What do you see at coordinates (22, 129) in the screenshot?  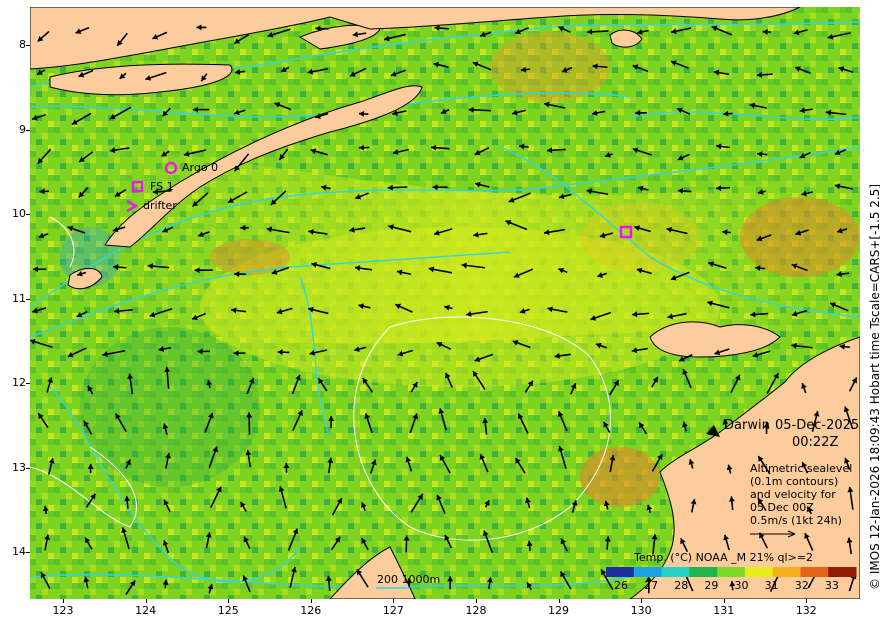 I see `y-tick-label: 9` at bounding box center [22, 129].